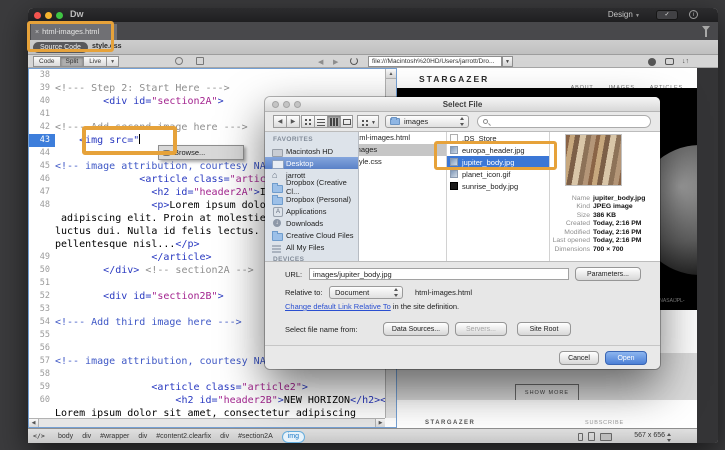 The image size is (725, 450). What do you see at coordinates (373, 15) in the screenshot?
I see `title-bar: Dw Design ▼ ✓ i` at bounding box center [373, 15].